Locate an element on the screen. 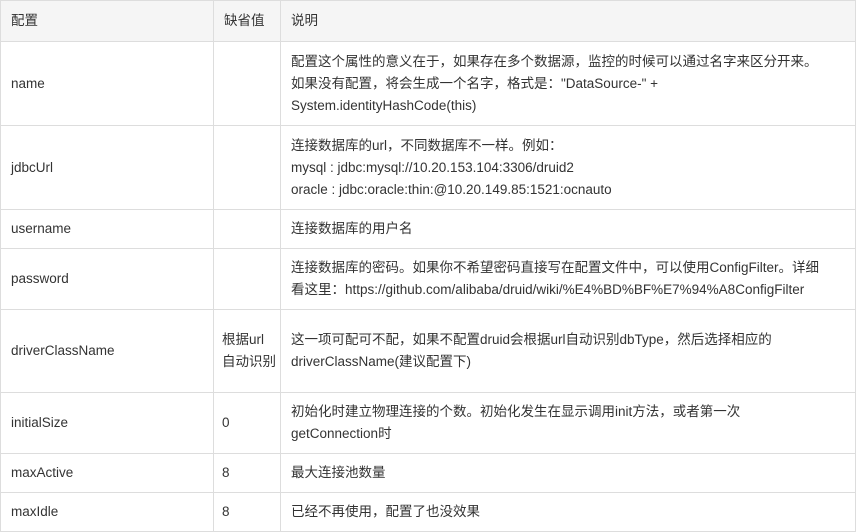  config-name: maxActive is located at coordinates (107, 473).